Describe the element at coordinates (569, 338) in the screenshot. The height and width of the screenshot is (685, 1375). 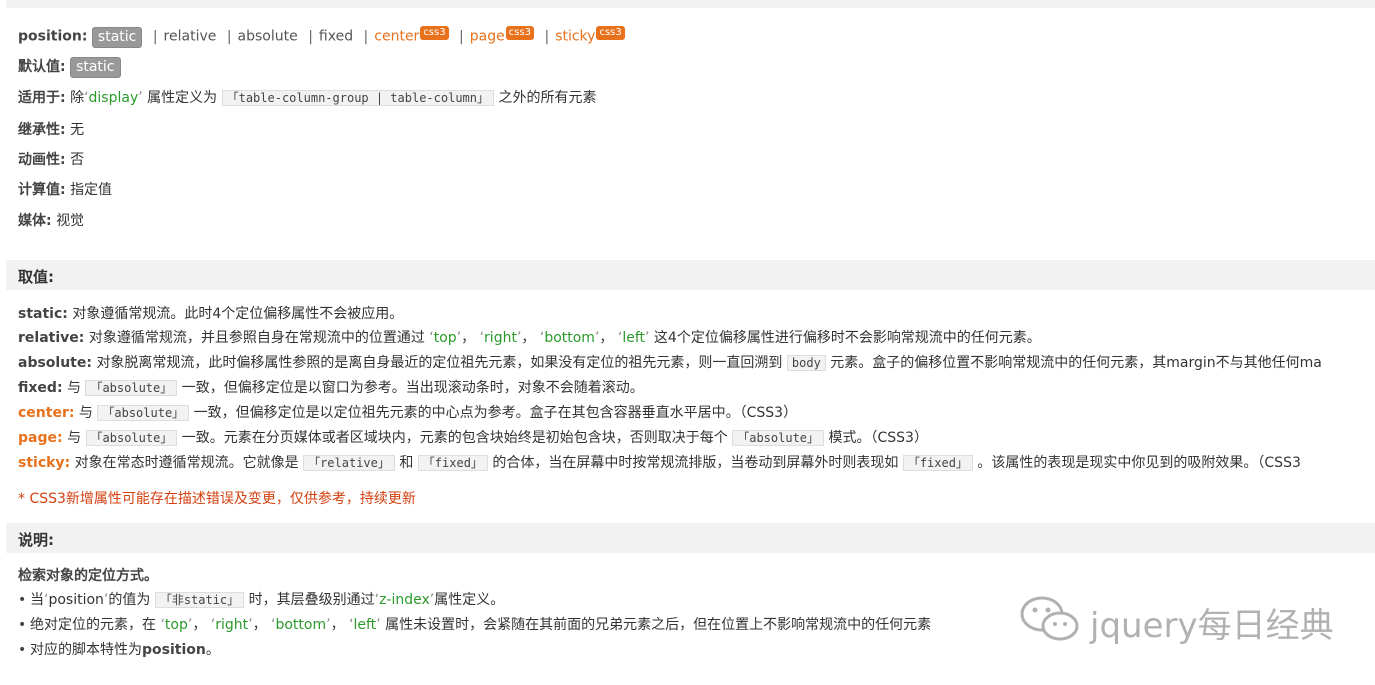
I see `offset-bottom-link: bottom` at that location.